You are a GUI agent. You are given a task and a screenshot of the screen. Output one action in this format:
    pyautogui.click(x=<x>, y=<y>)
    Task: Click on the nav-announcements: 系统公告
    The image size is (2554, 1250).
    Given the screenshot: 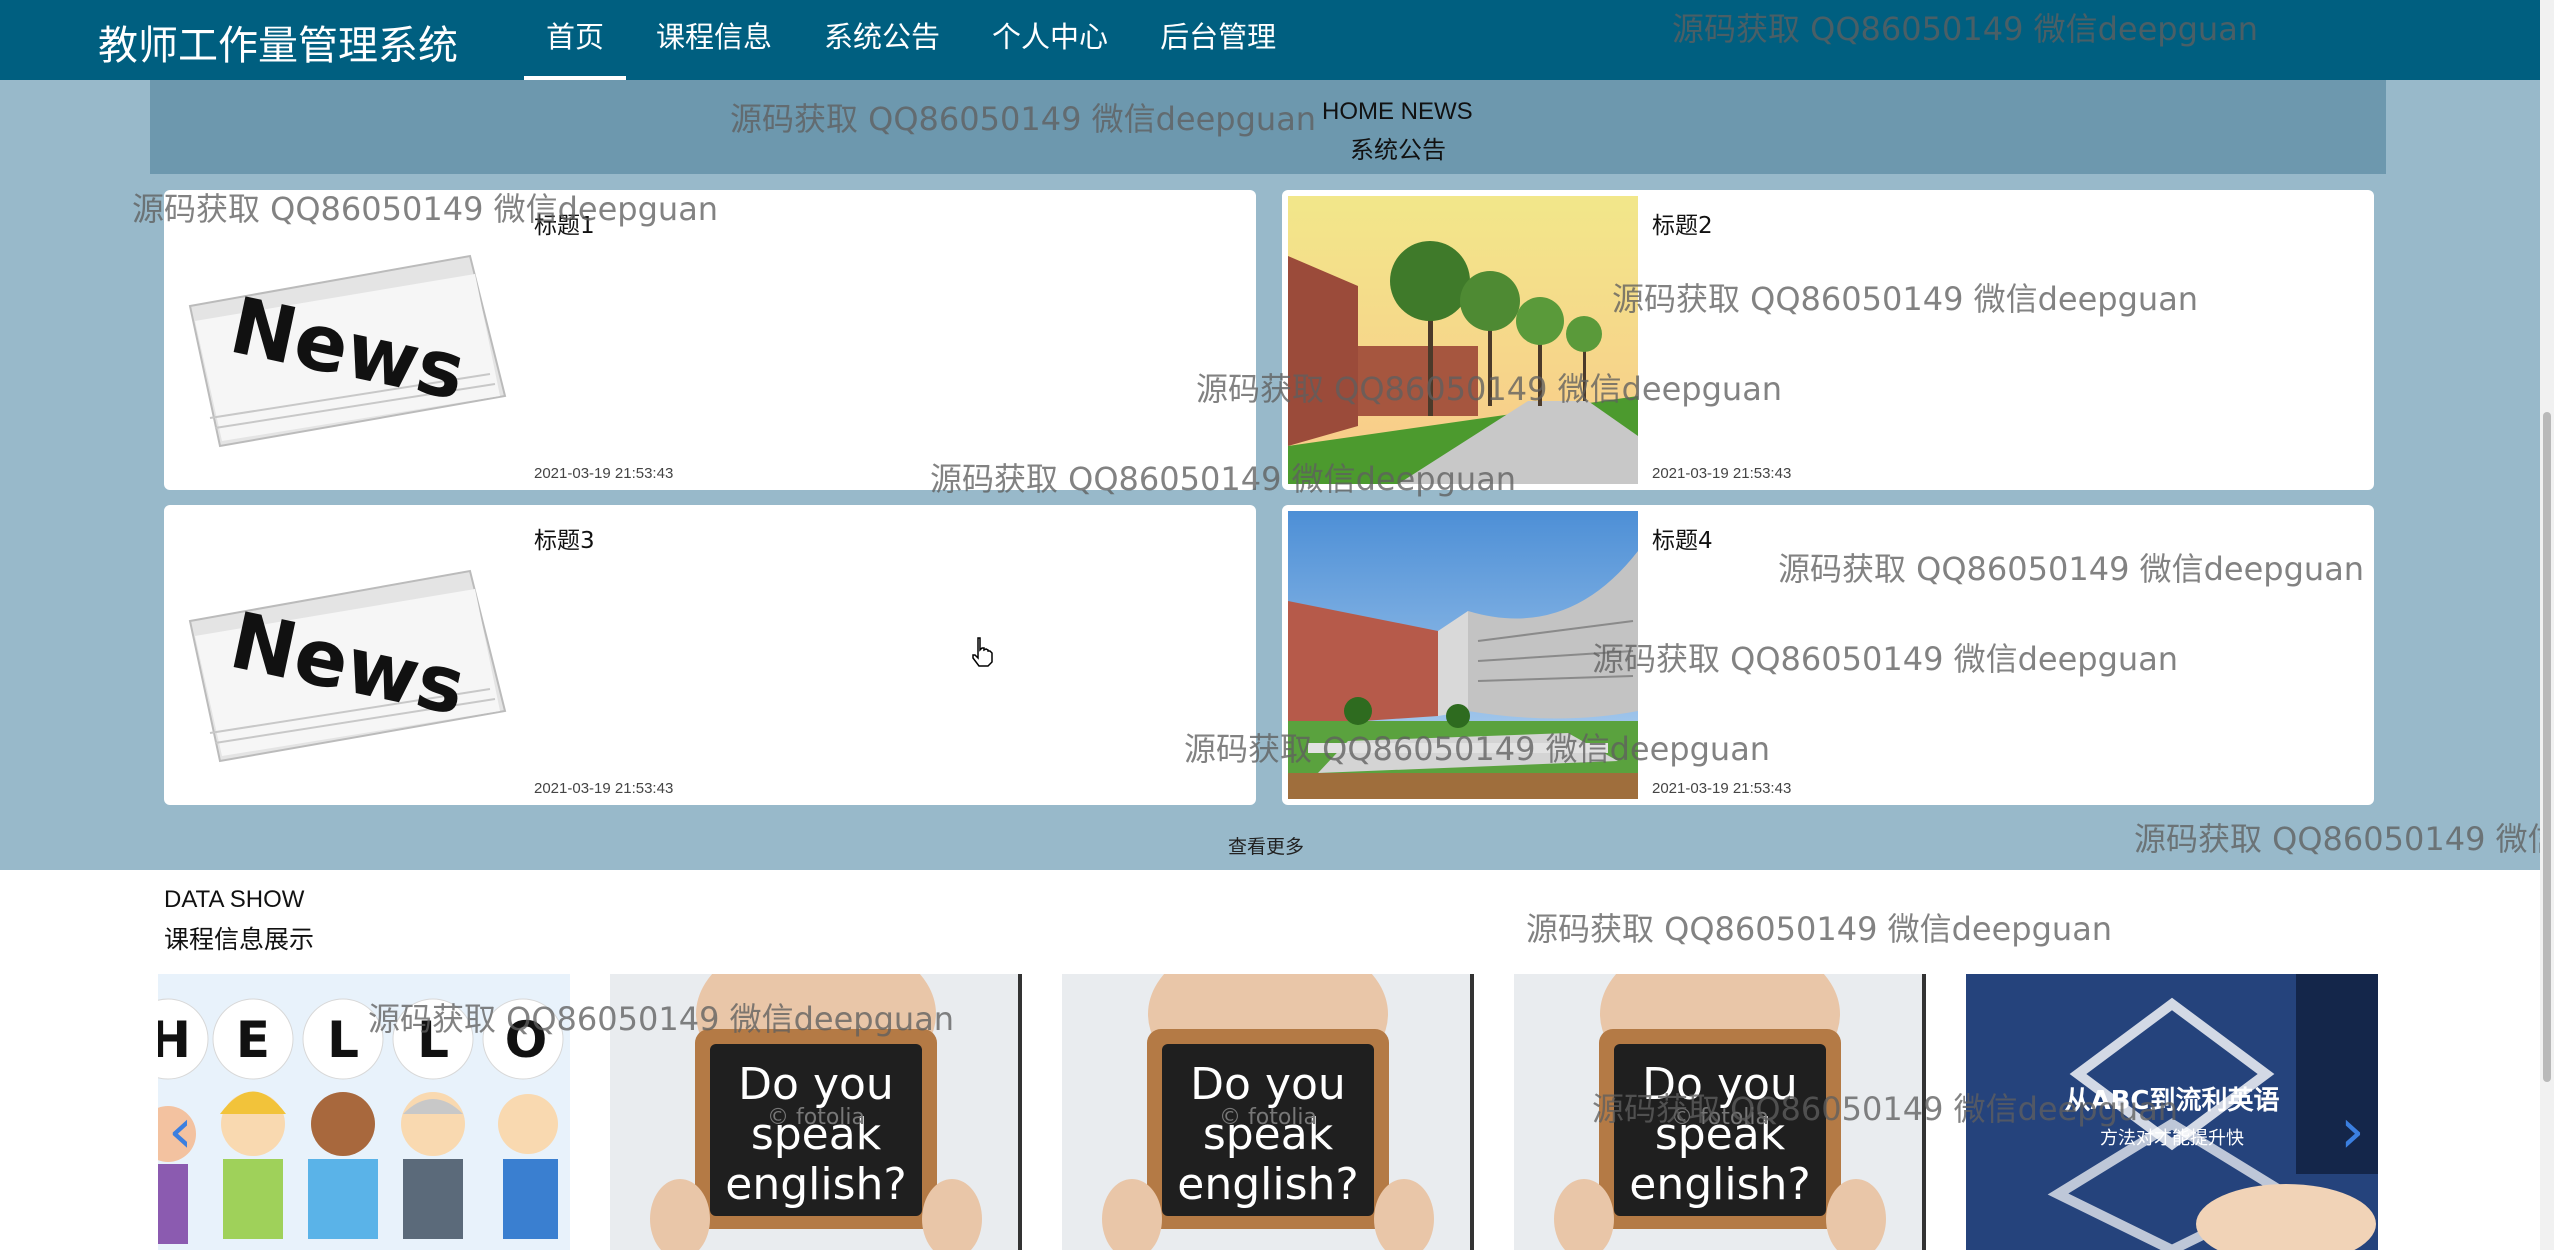 What is the action you would take?
    pyautogui.click(x=882, y=40)
    